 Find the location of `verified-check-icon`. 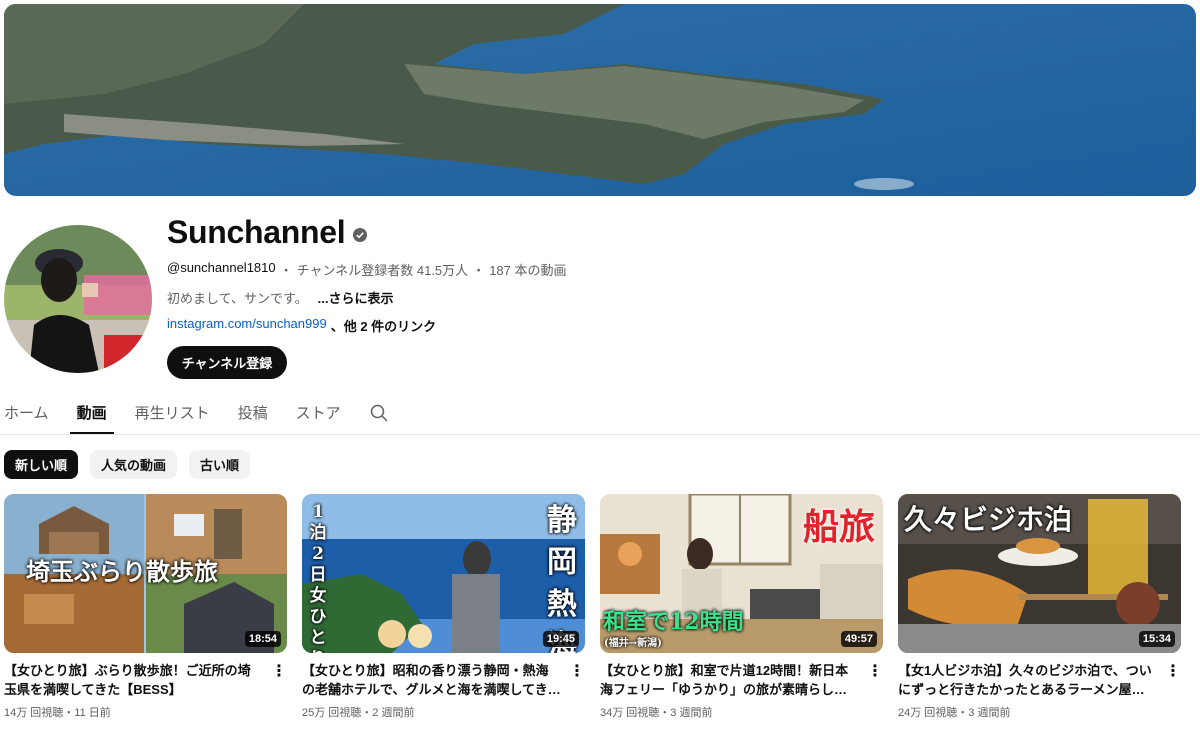

verified-check-icon is located at coordinates (360, 234).